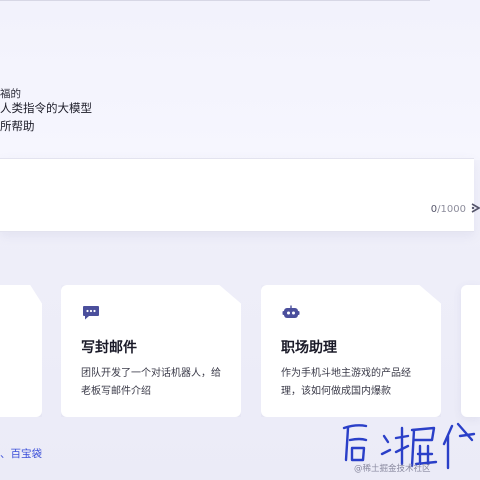 This screenshot has height=480, width=480. Describe the element at coordinates (346, 373) in the screenshot. I see `card-description-line-1: 作为手机斗地主游戏的产品经` at that location.